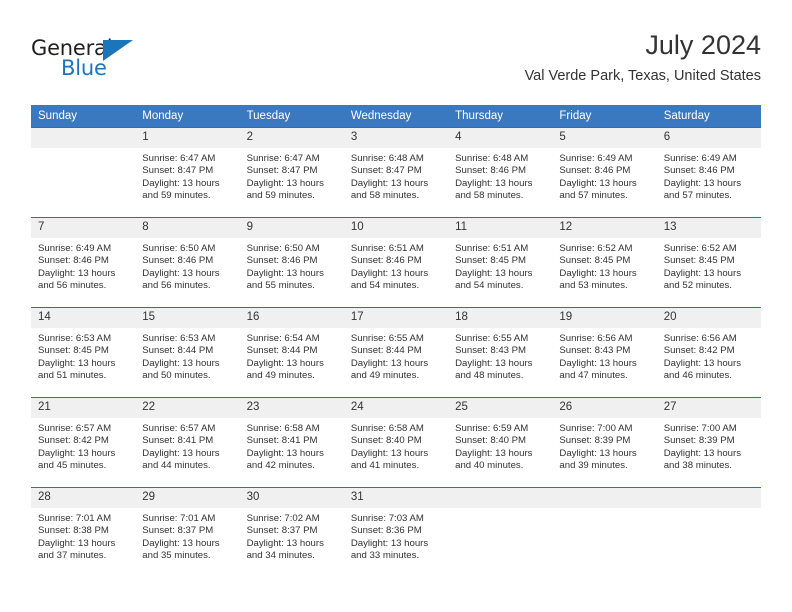 This screenshot has height=612, width=792. Describe the element at coordinates (396, 116) in the screenshot. I see `weekday-header-wednesday: Wednesday` at that location.